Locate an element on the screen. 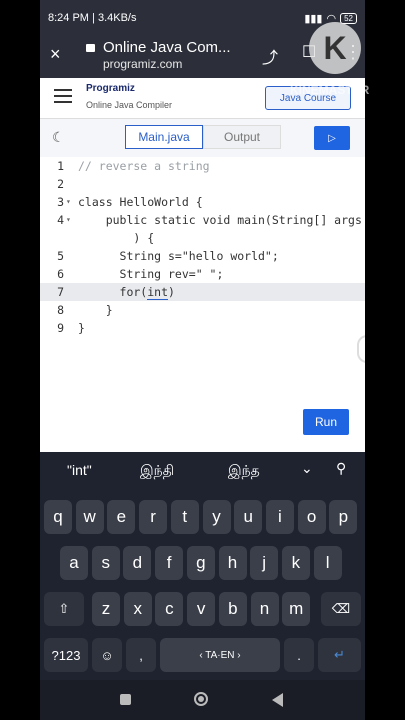 The height and width of the screenshot is (720, 405). key-a: a is located at coordinates (74, 563).